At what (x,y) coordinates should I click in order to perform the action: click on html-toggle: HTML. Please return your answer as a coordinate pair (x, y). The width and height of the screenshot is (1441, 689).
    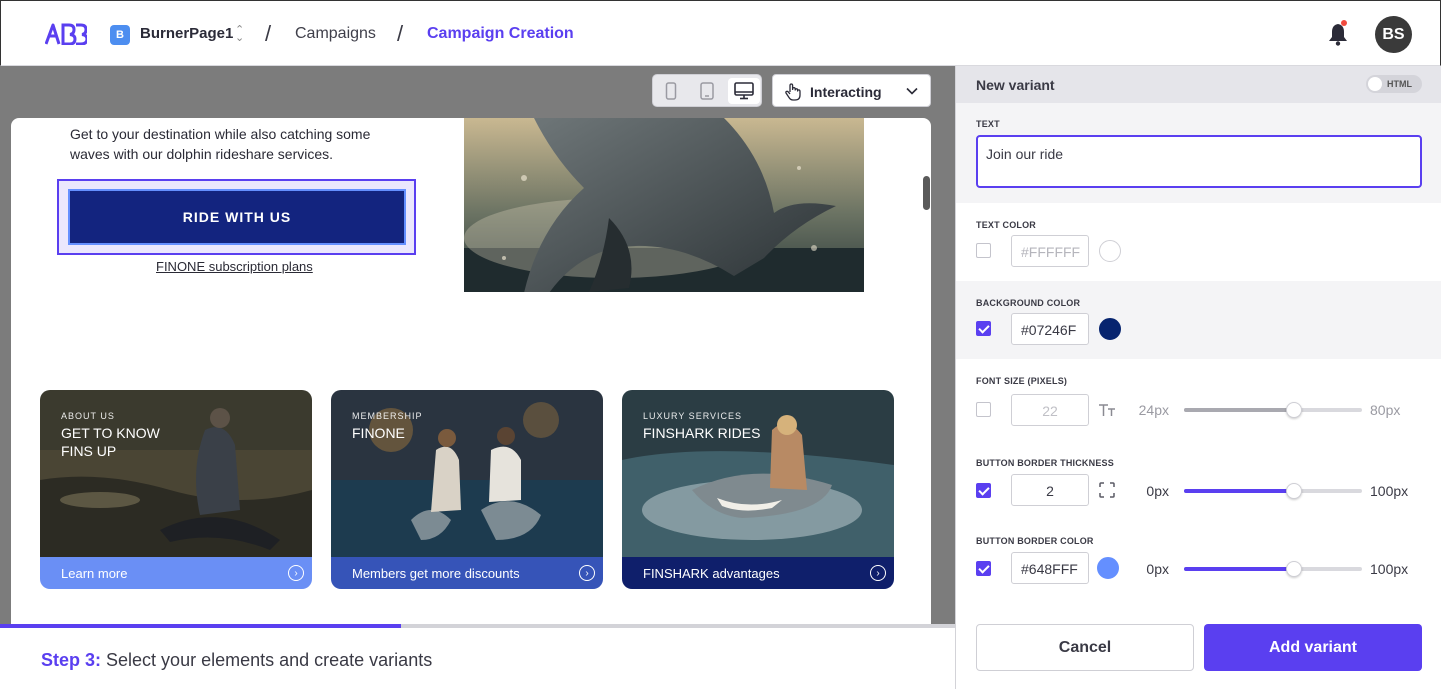
    Looking at the image, I should click on (1394, 84).